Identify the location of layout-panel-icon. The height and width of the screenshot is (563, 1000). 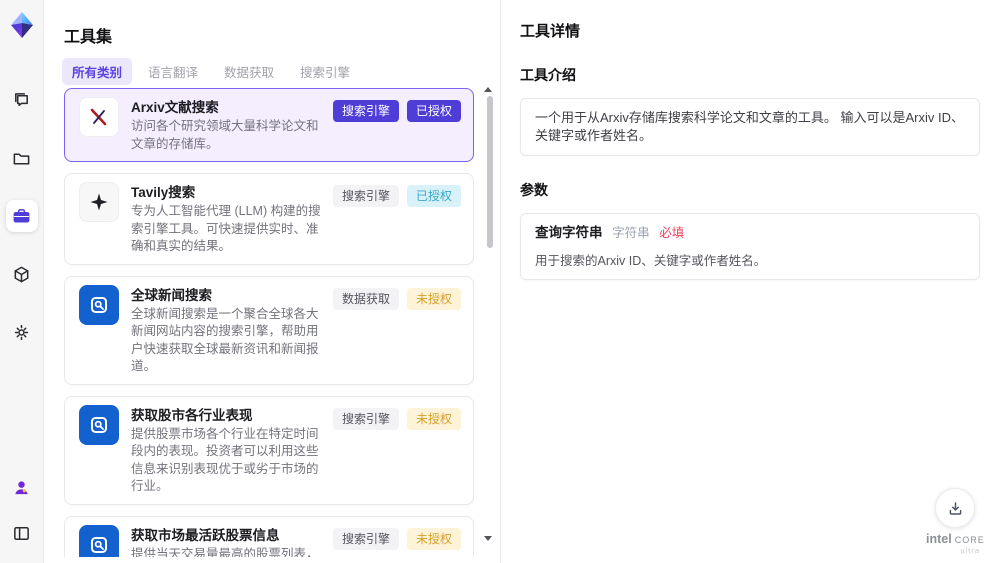
(21, 533).